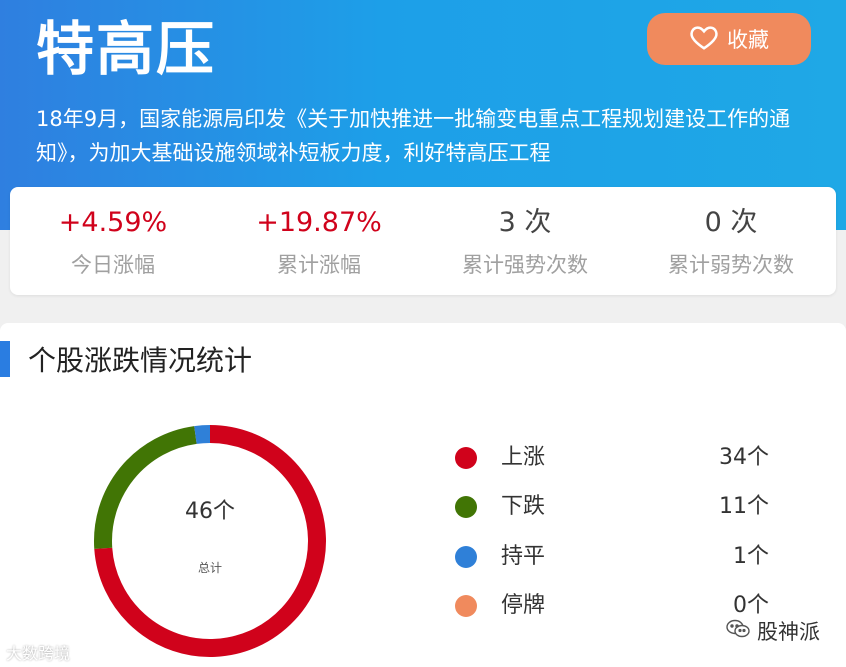 This screenshot has height=667, width=846. I want to click on stat-value: +19.87%, so click(319, 222).